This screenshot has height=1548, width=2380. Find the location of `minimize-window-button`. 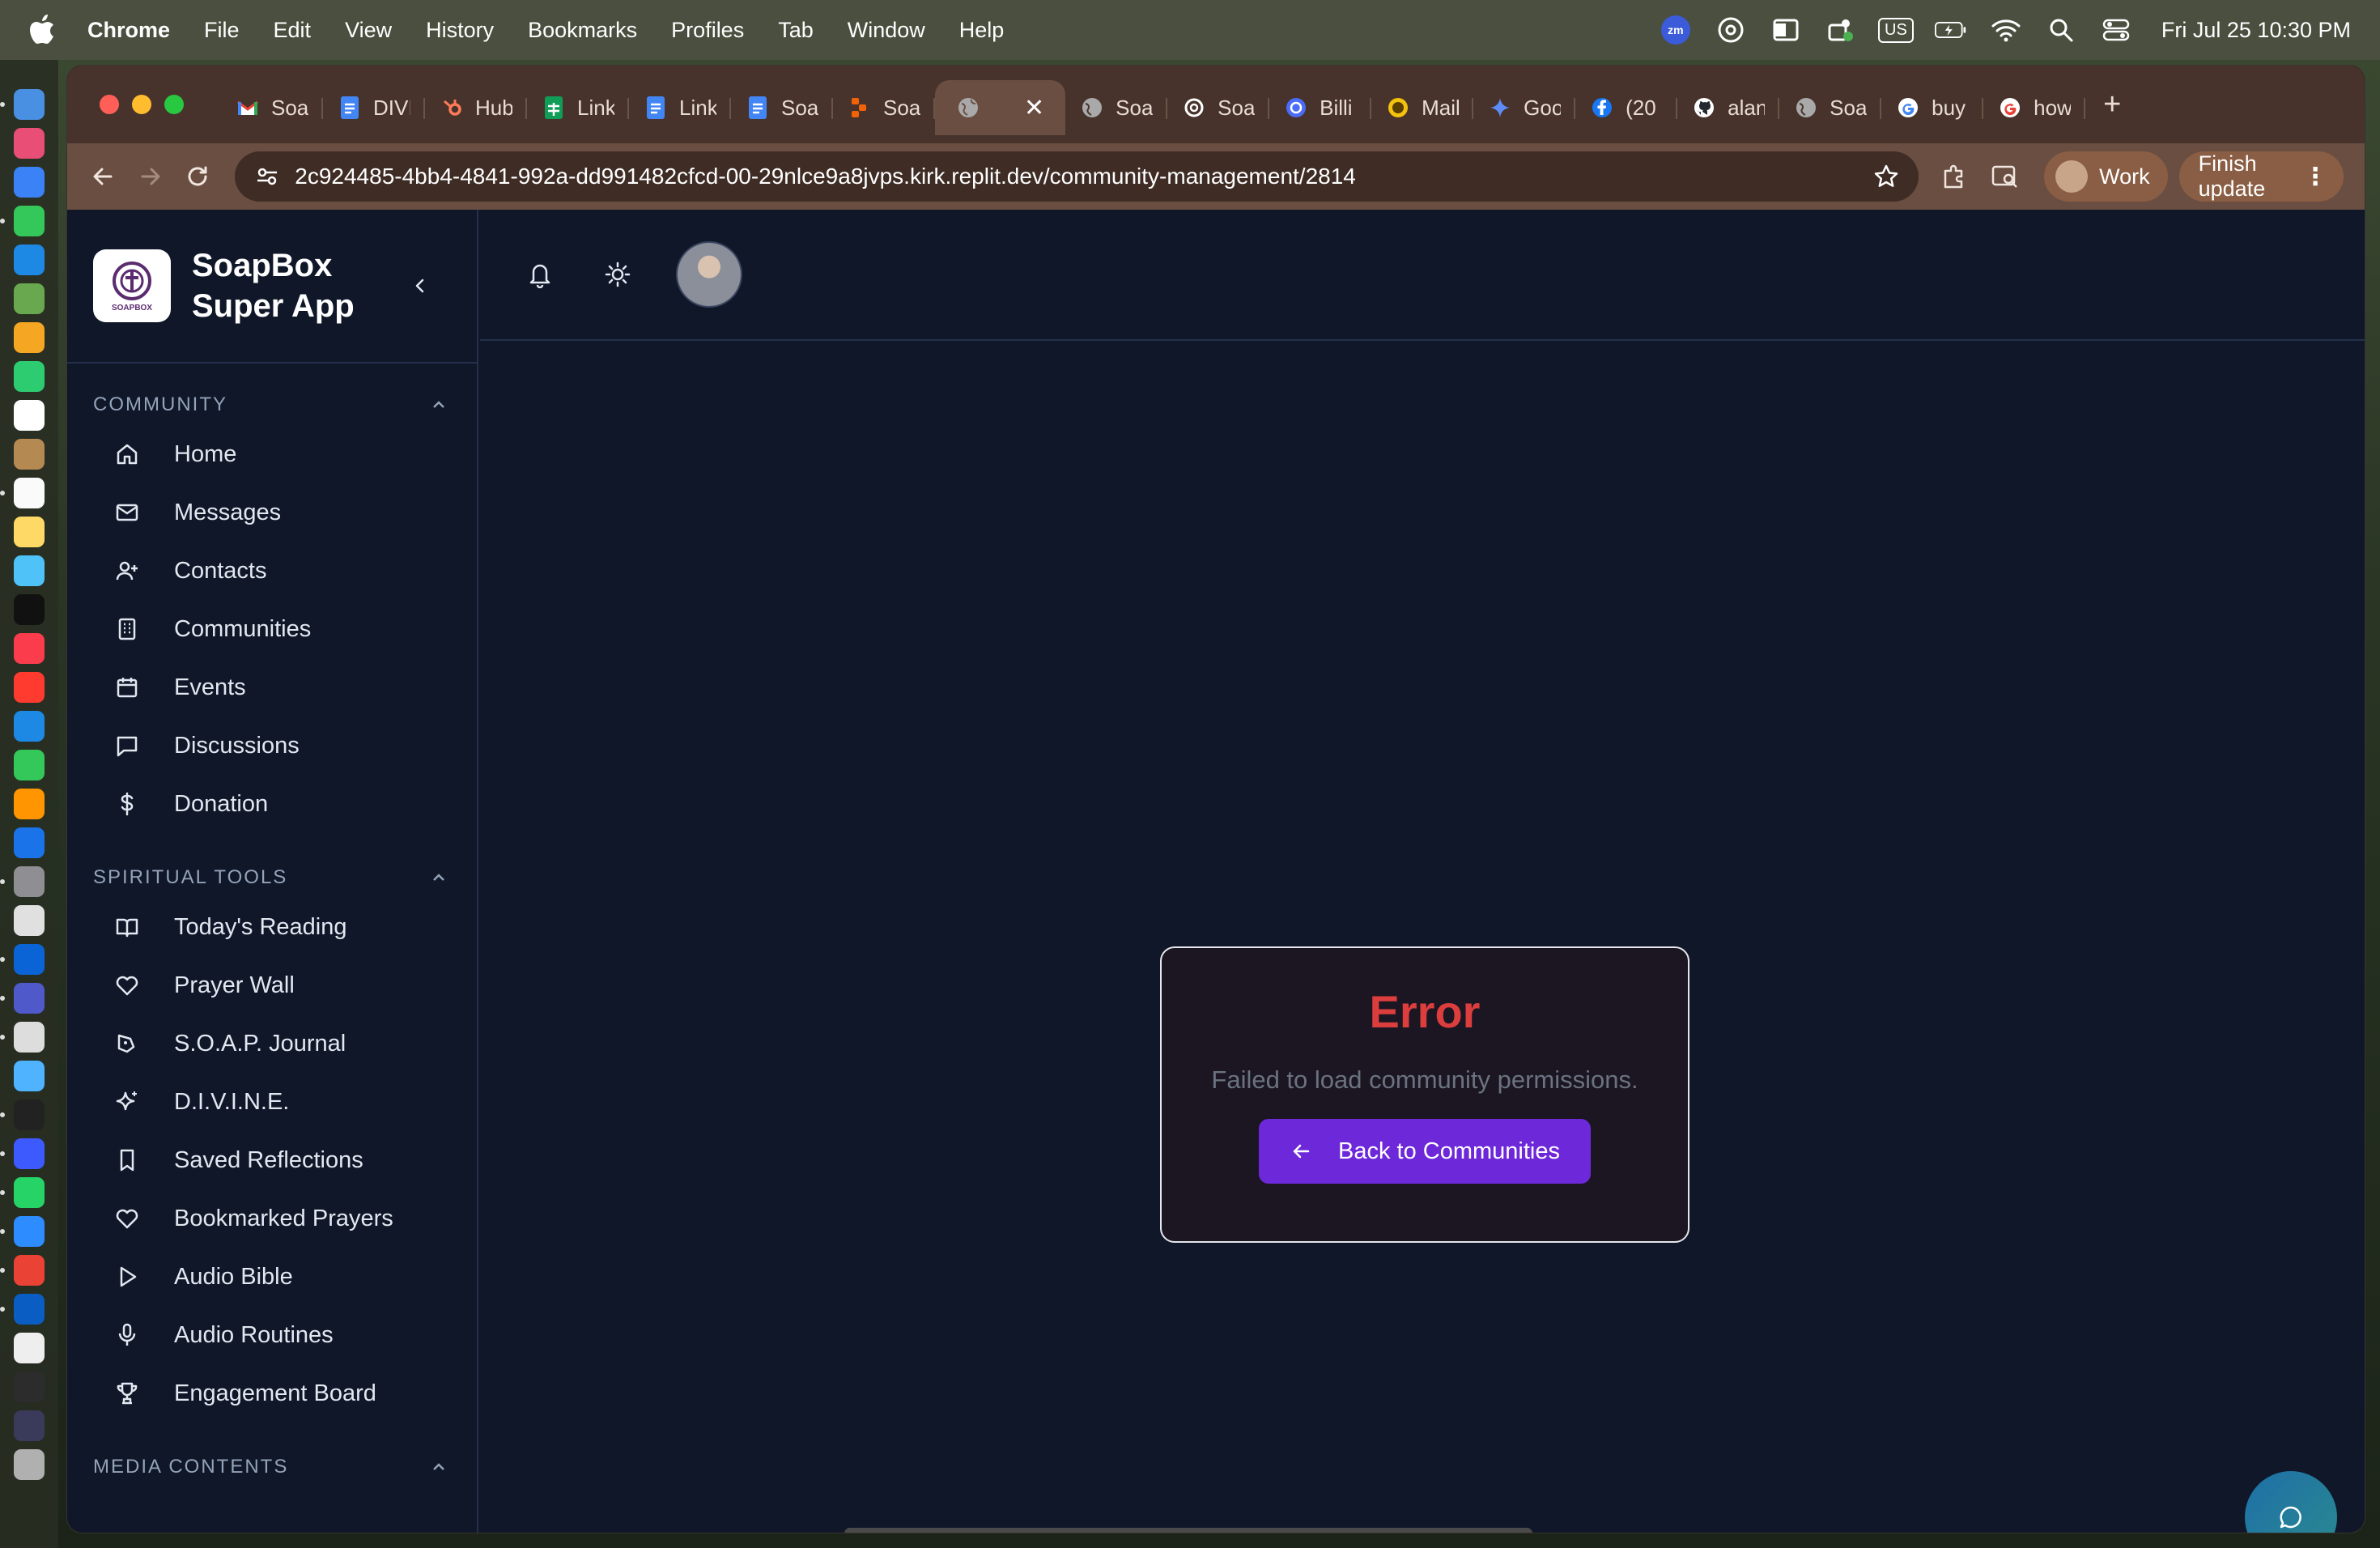

minimize-window-button is located at coordinates (142, 105).